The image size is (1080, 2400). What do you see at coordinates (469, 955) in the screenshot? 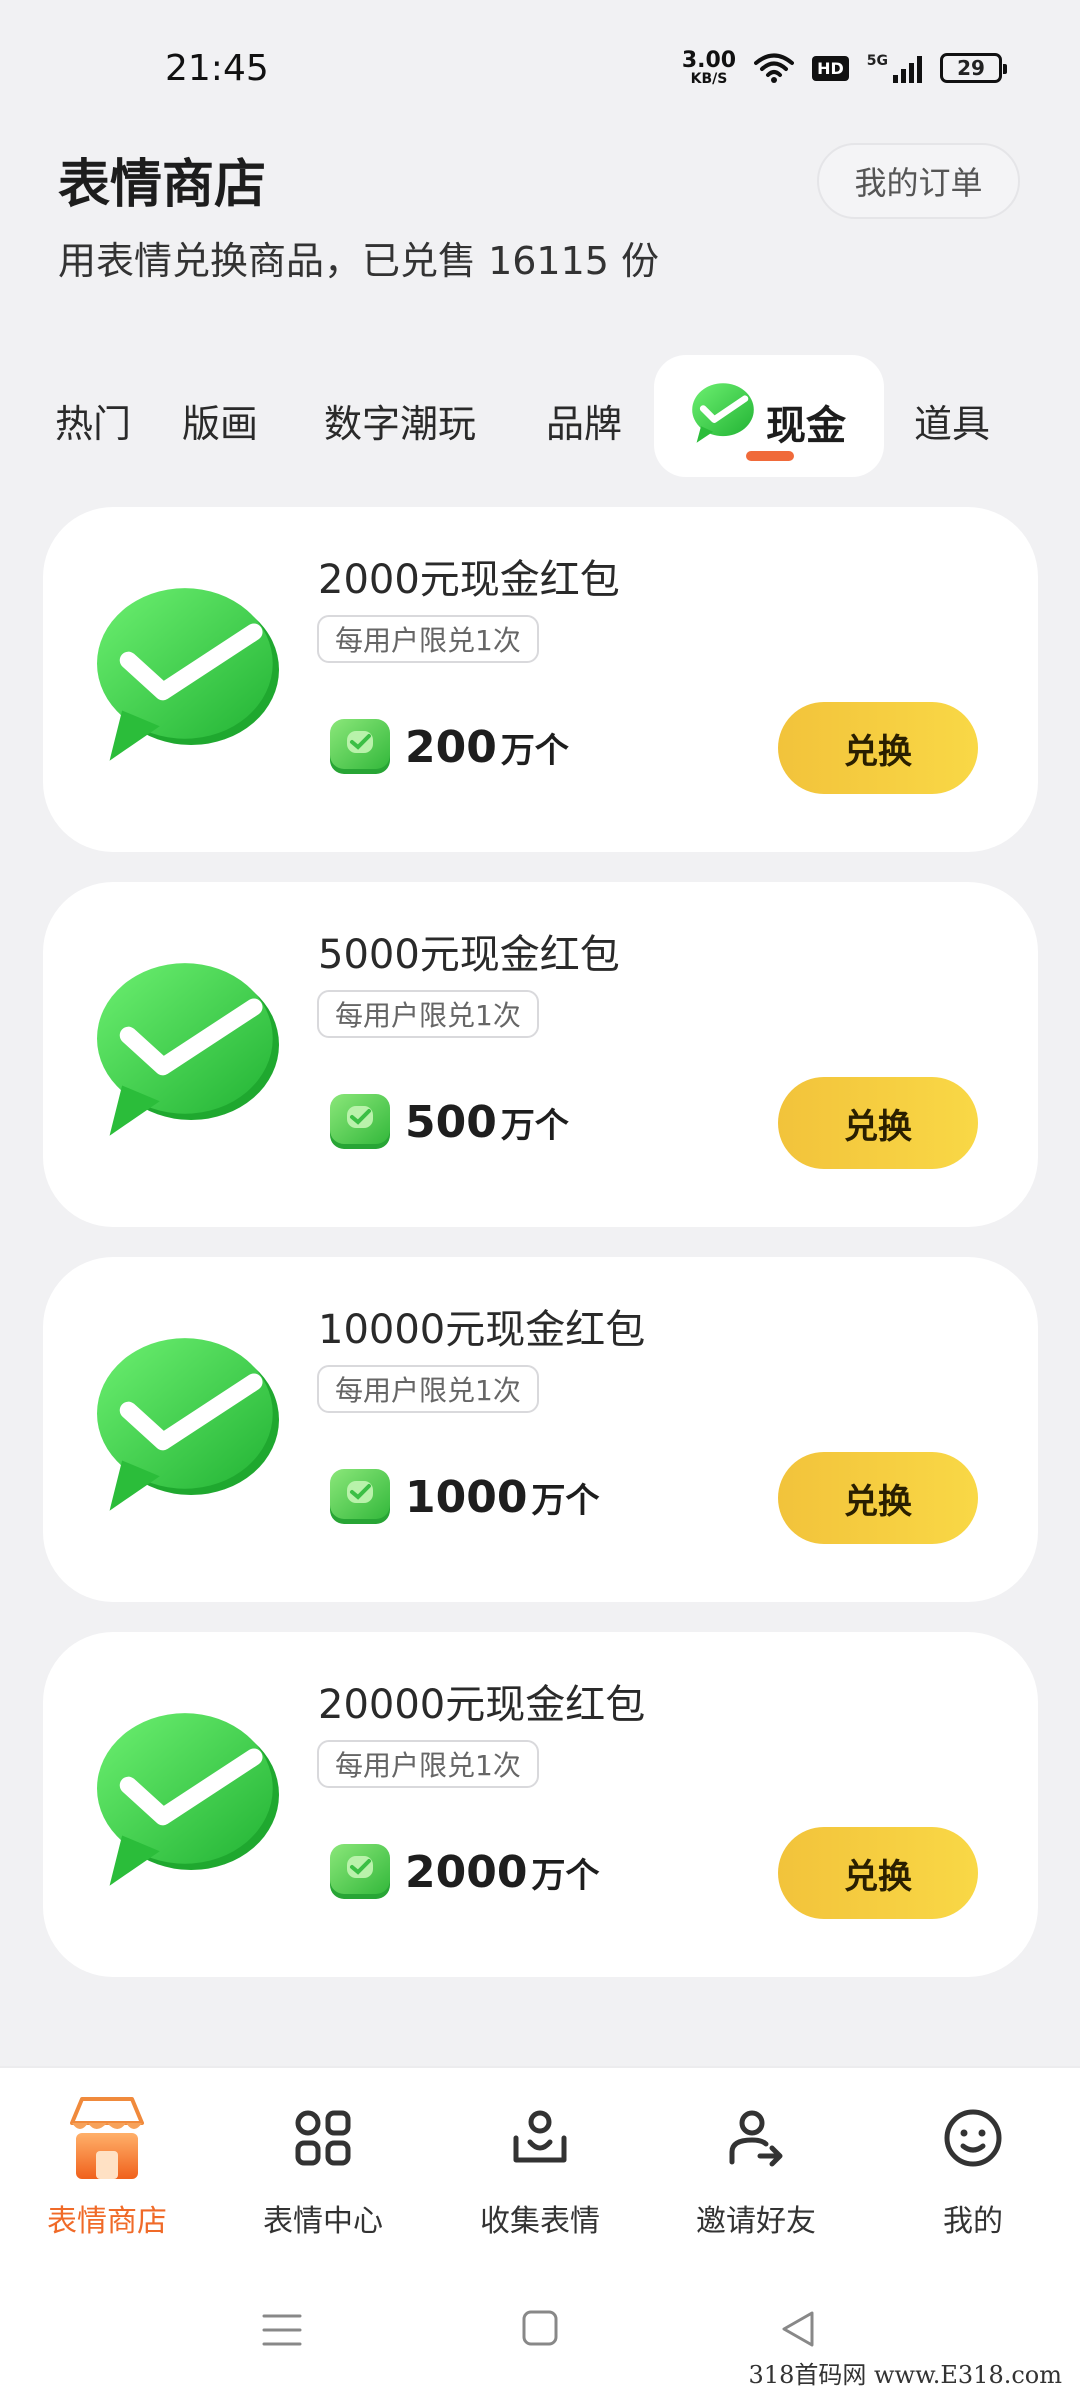
I see `product-title: 5000元现金红包` at bounding box center [469, 955].